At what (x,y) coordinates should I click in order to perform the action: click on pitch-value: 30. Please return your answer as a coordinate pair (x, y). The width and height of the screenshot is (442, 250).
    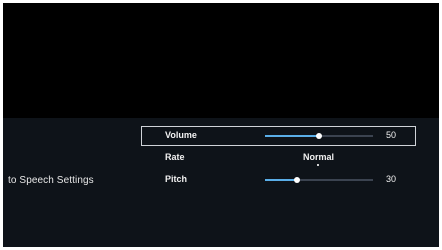
    Looking at the image, I should click on (391, 179).